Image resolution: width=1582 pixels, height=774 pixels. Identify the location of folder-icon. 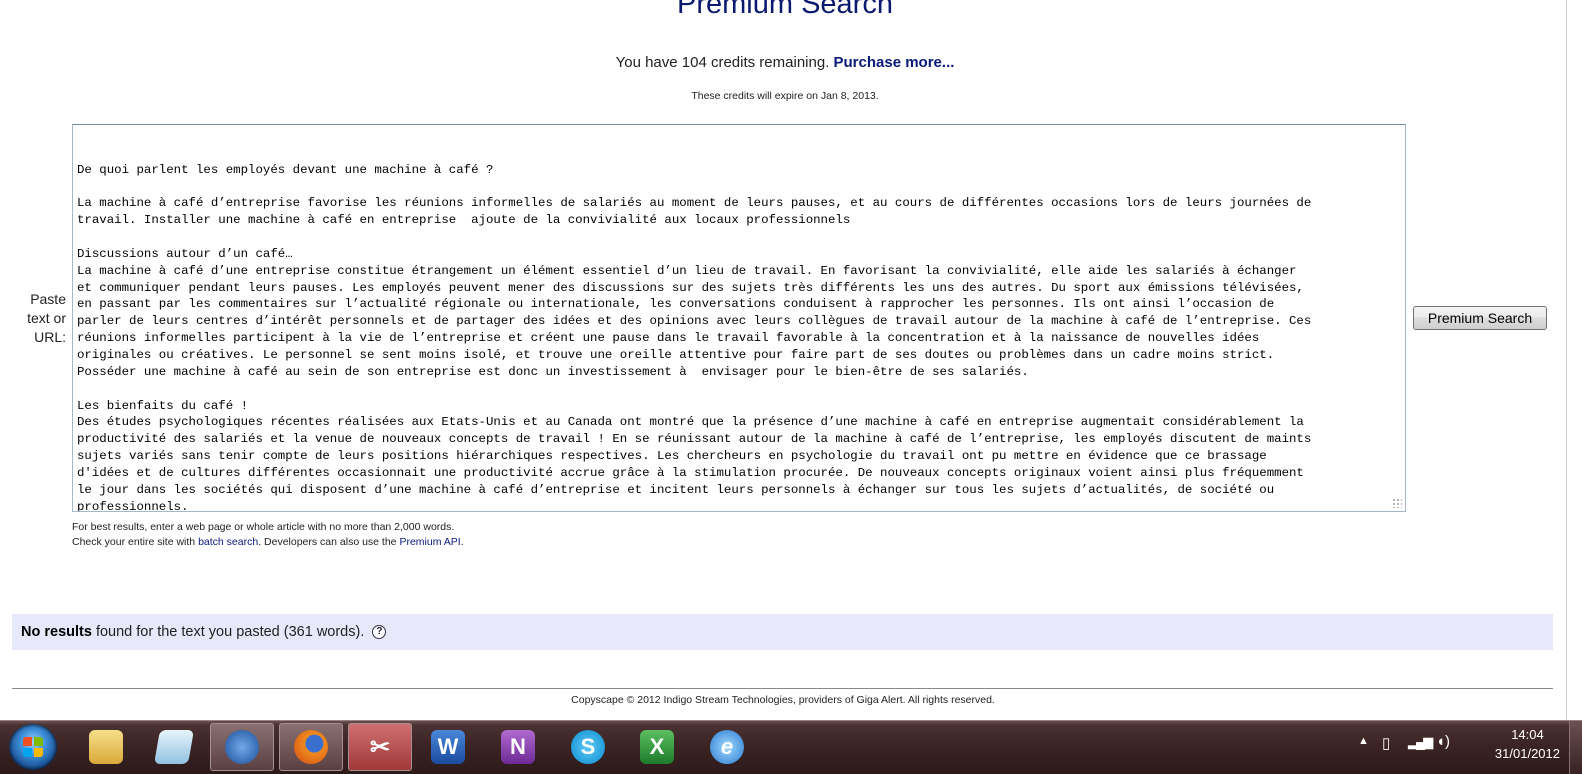
(106, 747).